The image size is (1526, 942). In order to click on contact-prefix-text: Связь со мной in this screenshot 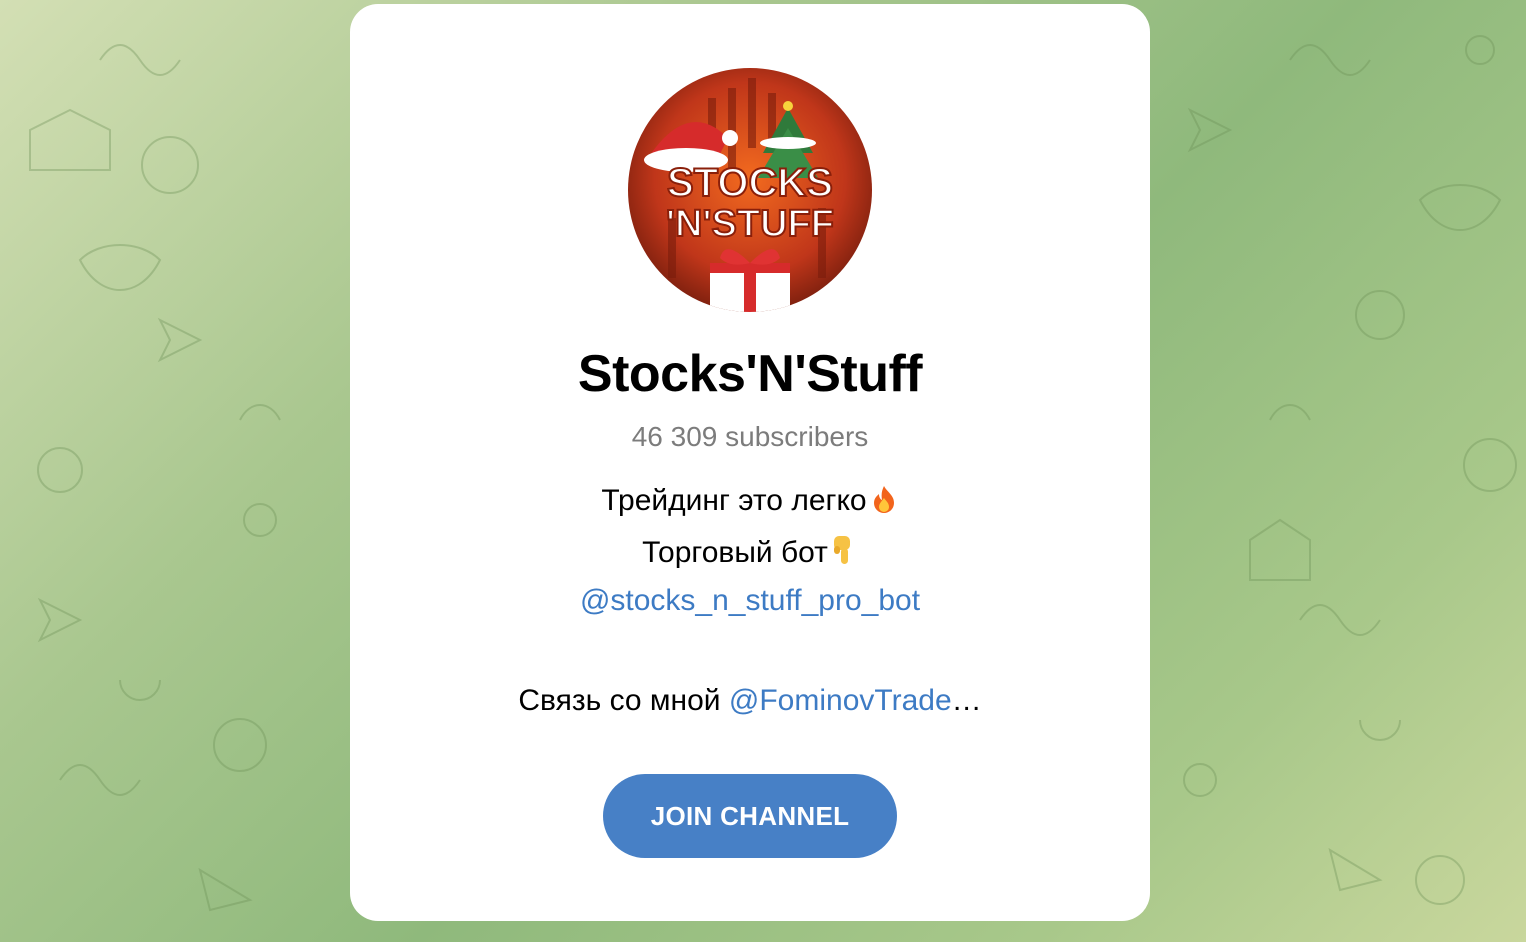, I will do `click(623, 700)`.